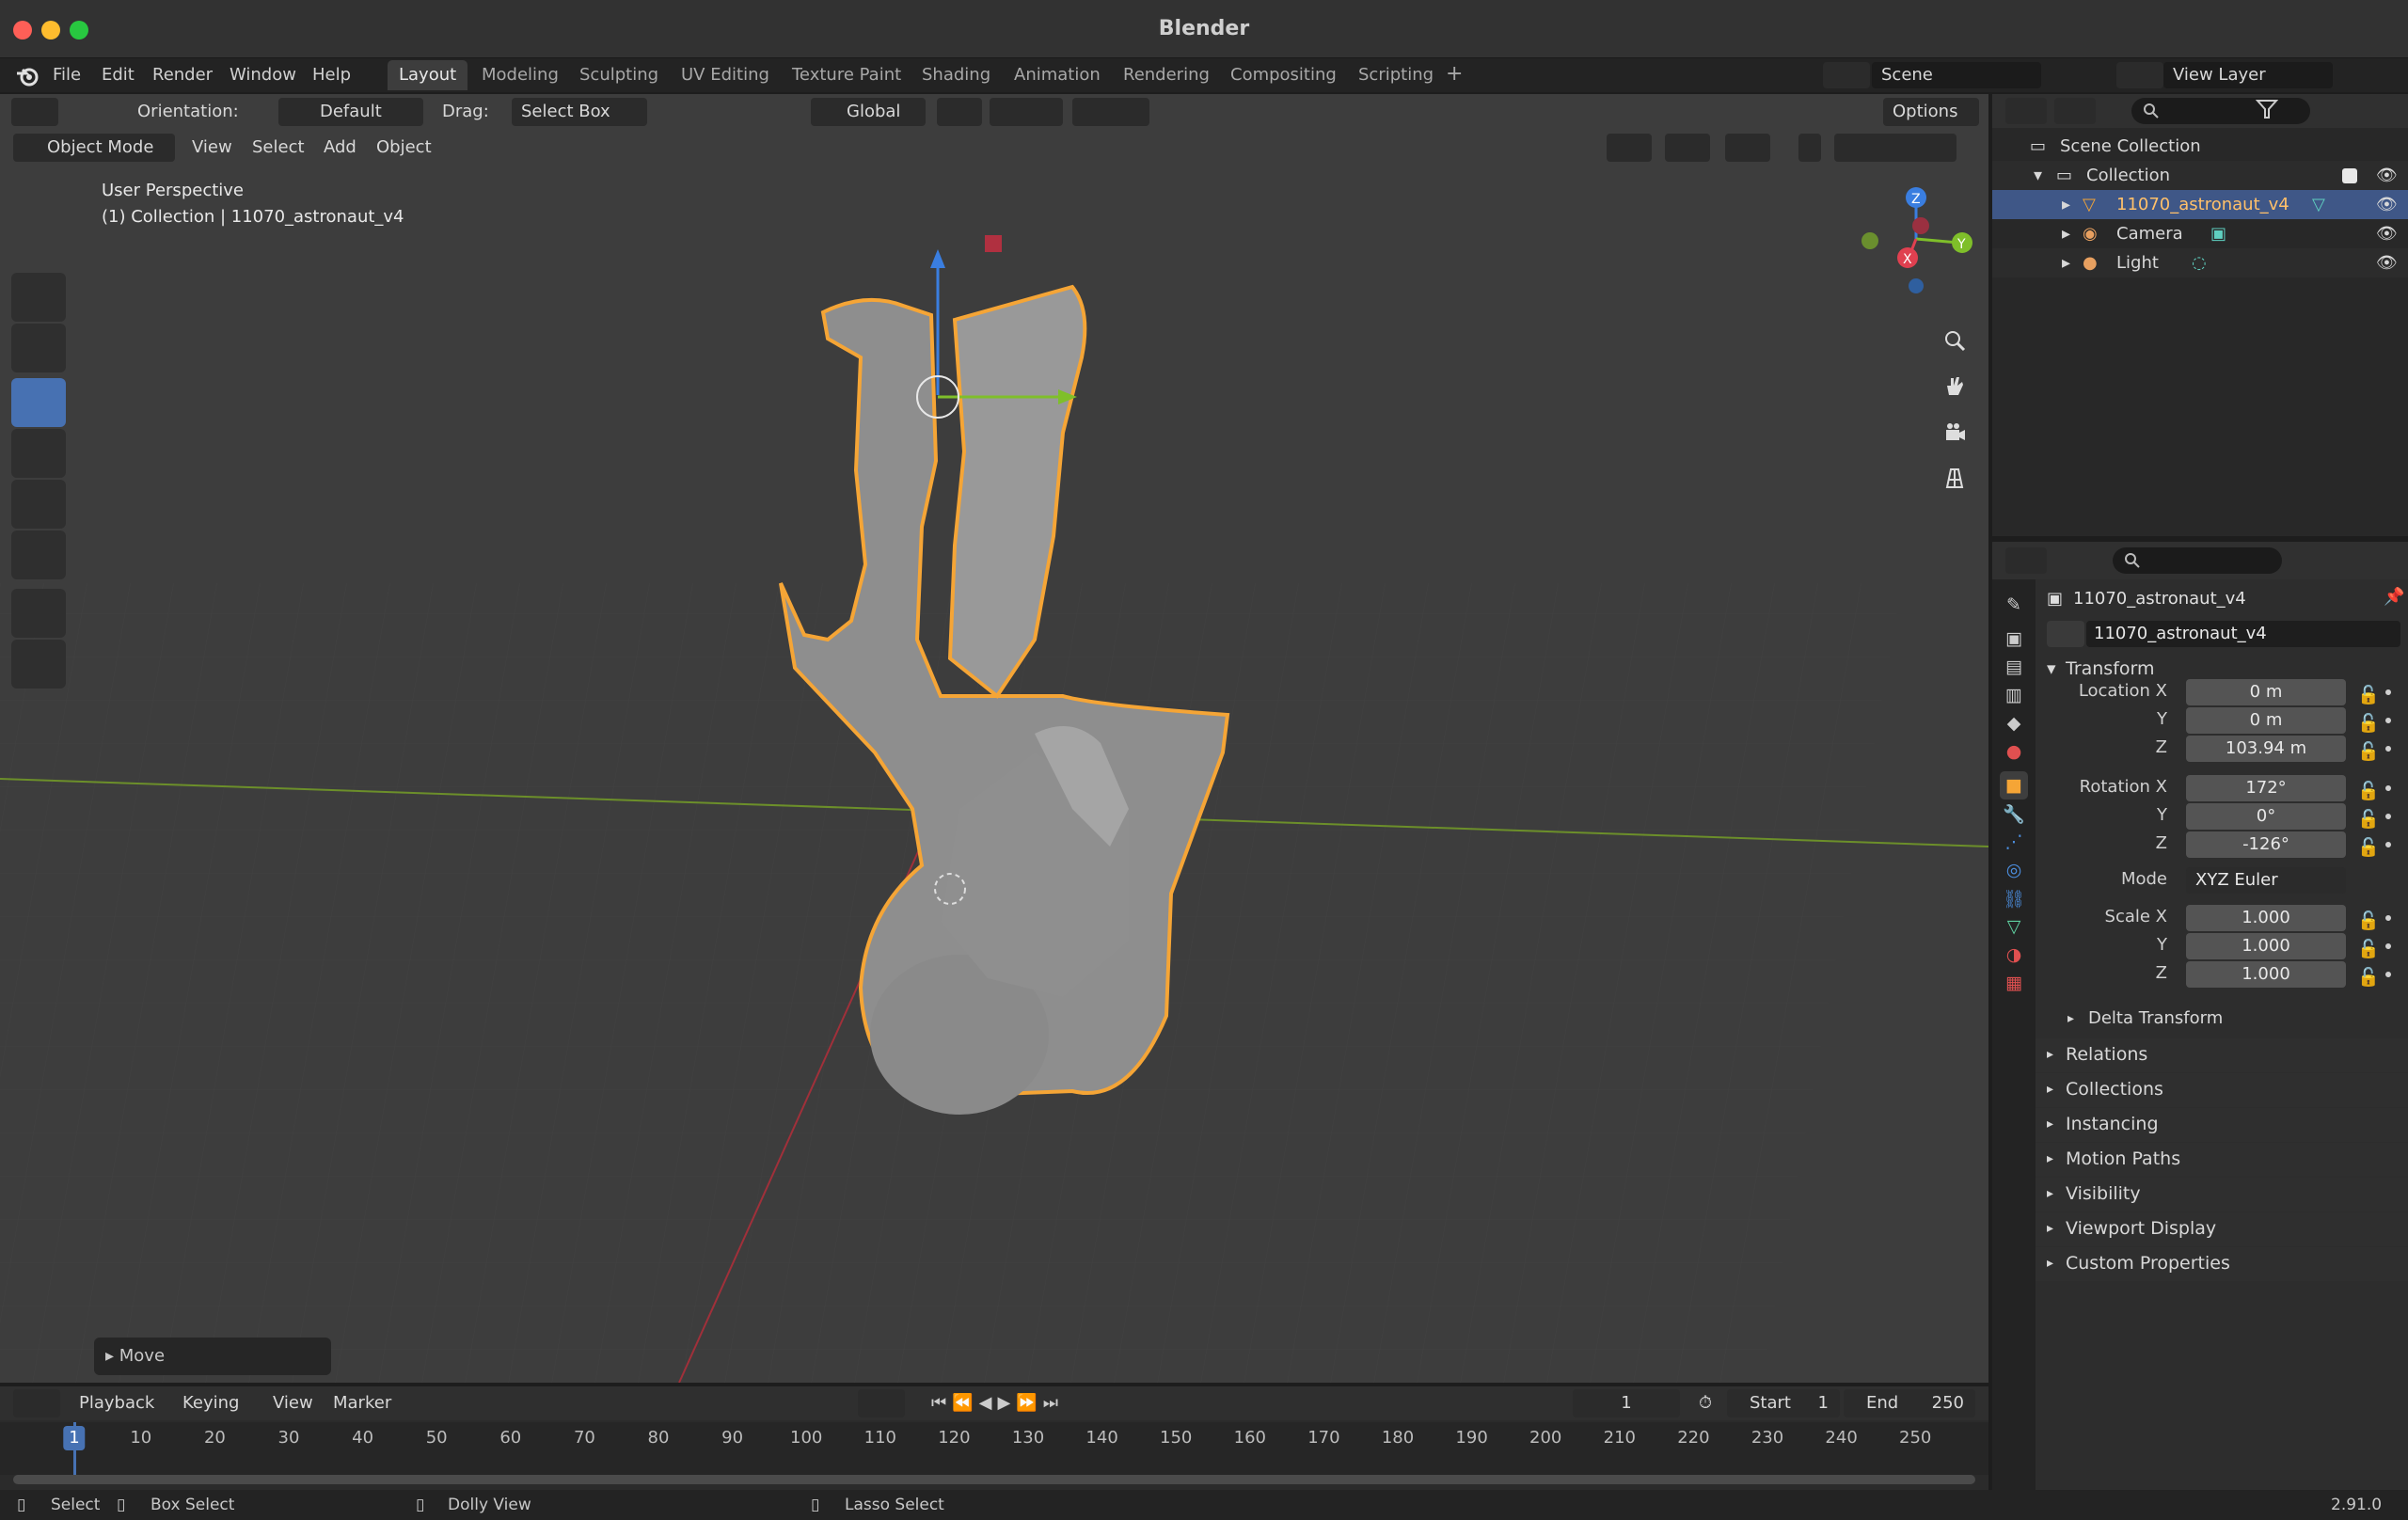 This screenshot has width=2408, height=1520. I want to click on options-dropdown: Options, so click(1931, 112).